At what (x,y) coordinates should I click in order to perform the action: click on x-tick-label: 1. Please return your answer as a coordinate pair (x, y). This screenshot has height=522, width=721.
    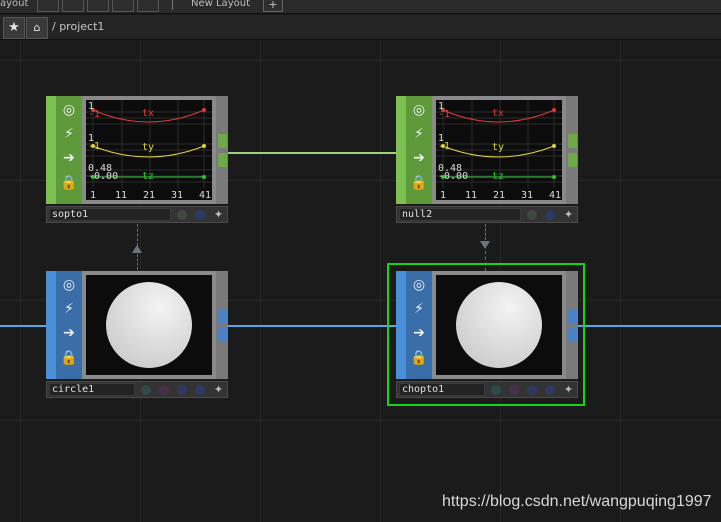
    Looking at the image, I should click on (93, 195).